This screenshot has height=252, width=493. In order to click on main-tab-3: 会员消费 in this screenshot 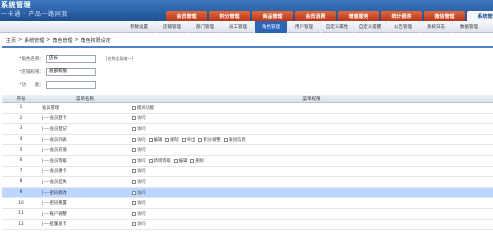, I will do `click(315, 16)`.